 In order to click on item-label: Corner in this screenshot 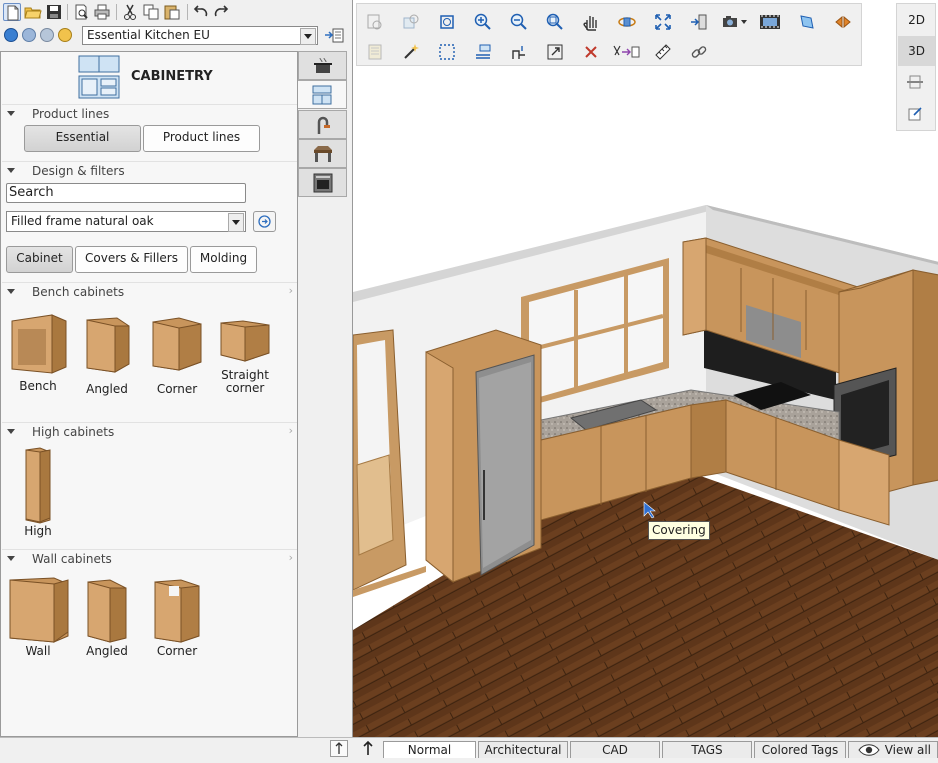, I will do `click(177, 651)`.